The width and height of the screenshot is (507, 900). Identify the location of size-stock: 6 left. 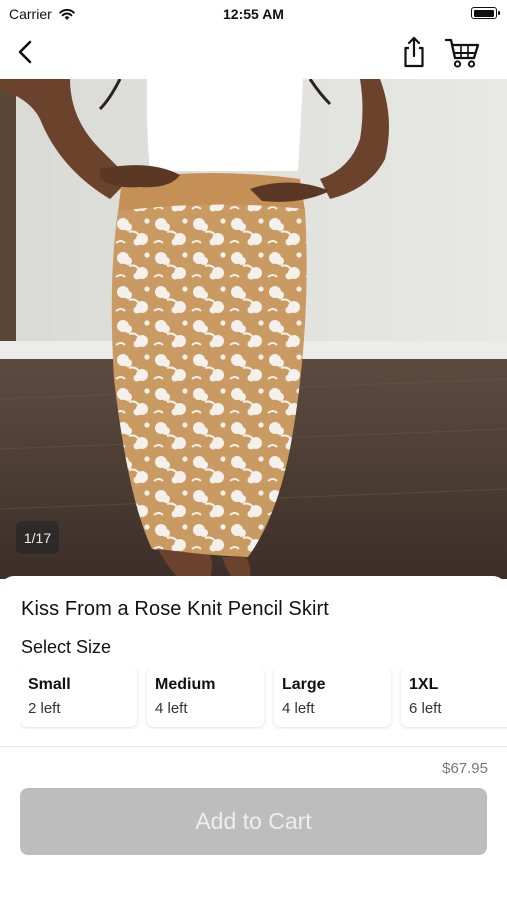
(425, 708).